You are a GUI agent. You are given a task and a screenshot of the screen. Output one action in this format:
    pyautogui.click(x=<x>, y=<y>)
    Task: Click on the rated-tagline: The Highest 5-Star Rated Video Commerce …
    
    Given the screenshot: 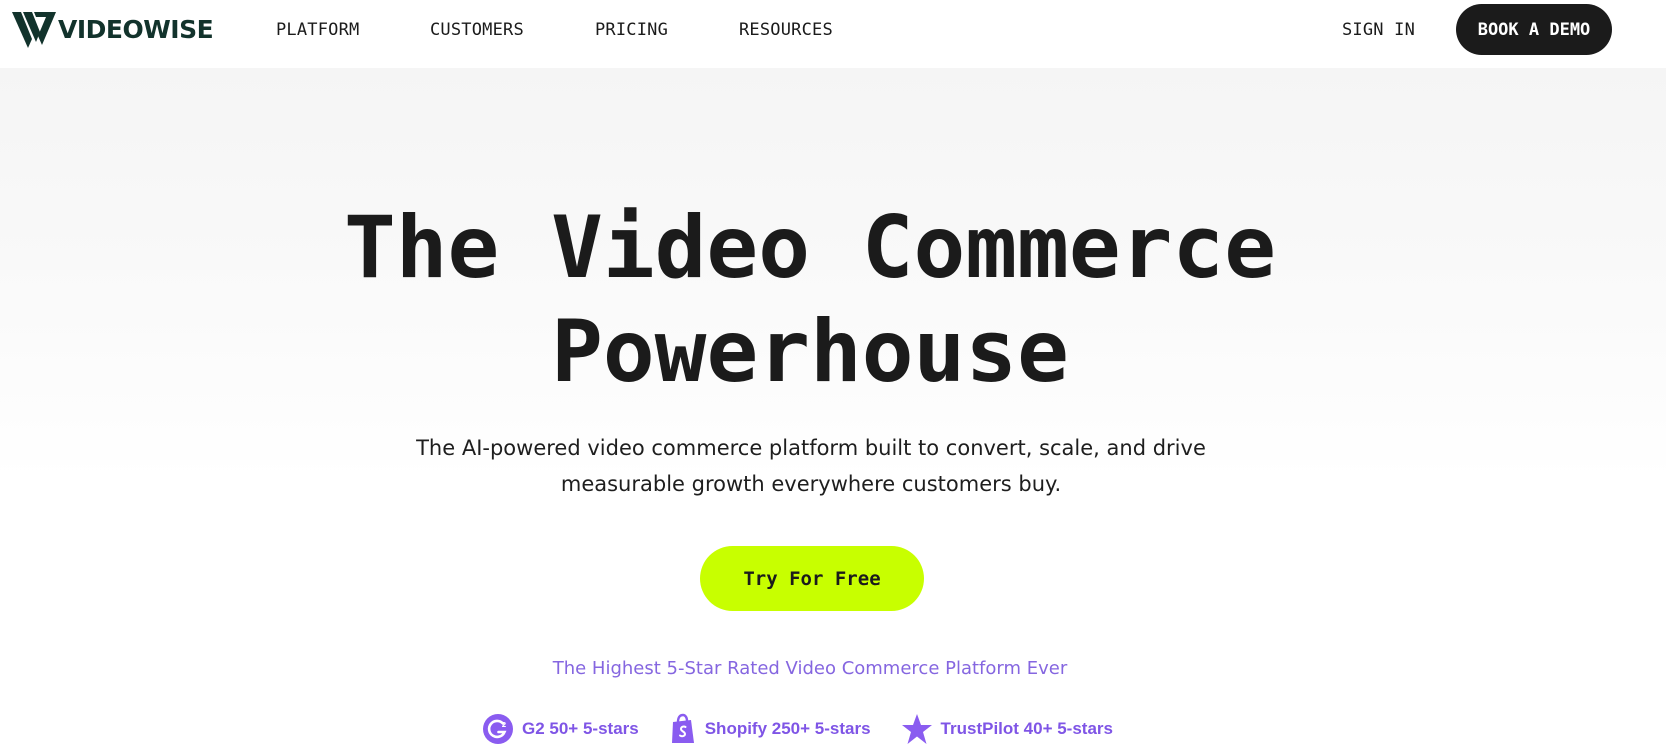 What is the action you would take?
    pyautogui.click(x=810, y=668)
    